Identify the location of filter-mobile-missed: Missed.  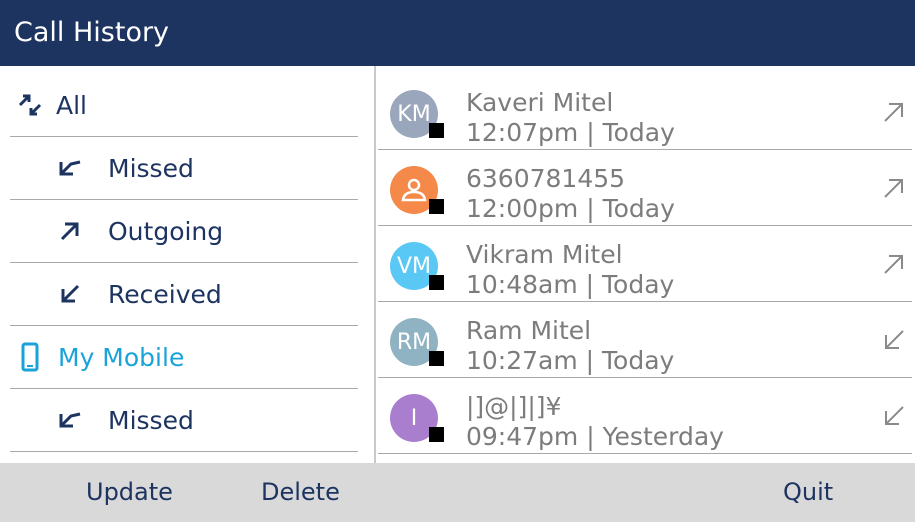
(184, 420).